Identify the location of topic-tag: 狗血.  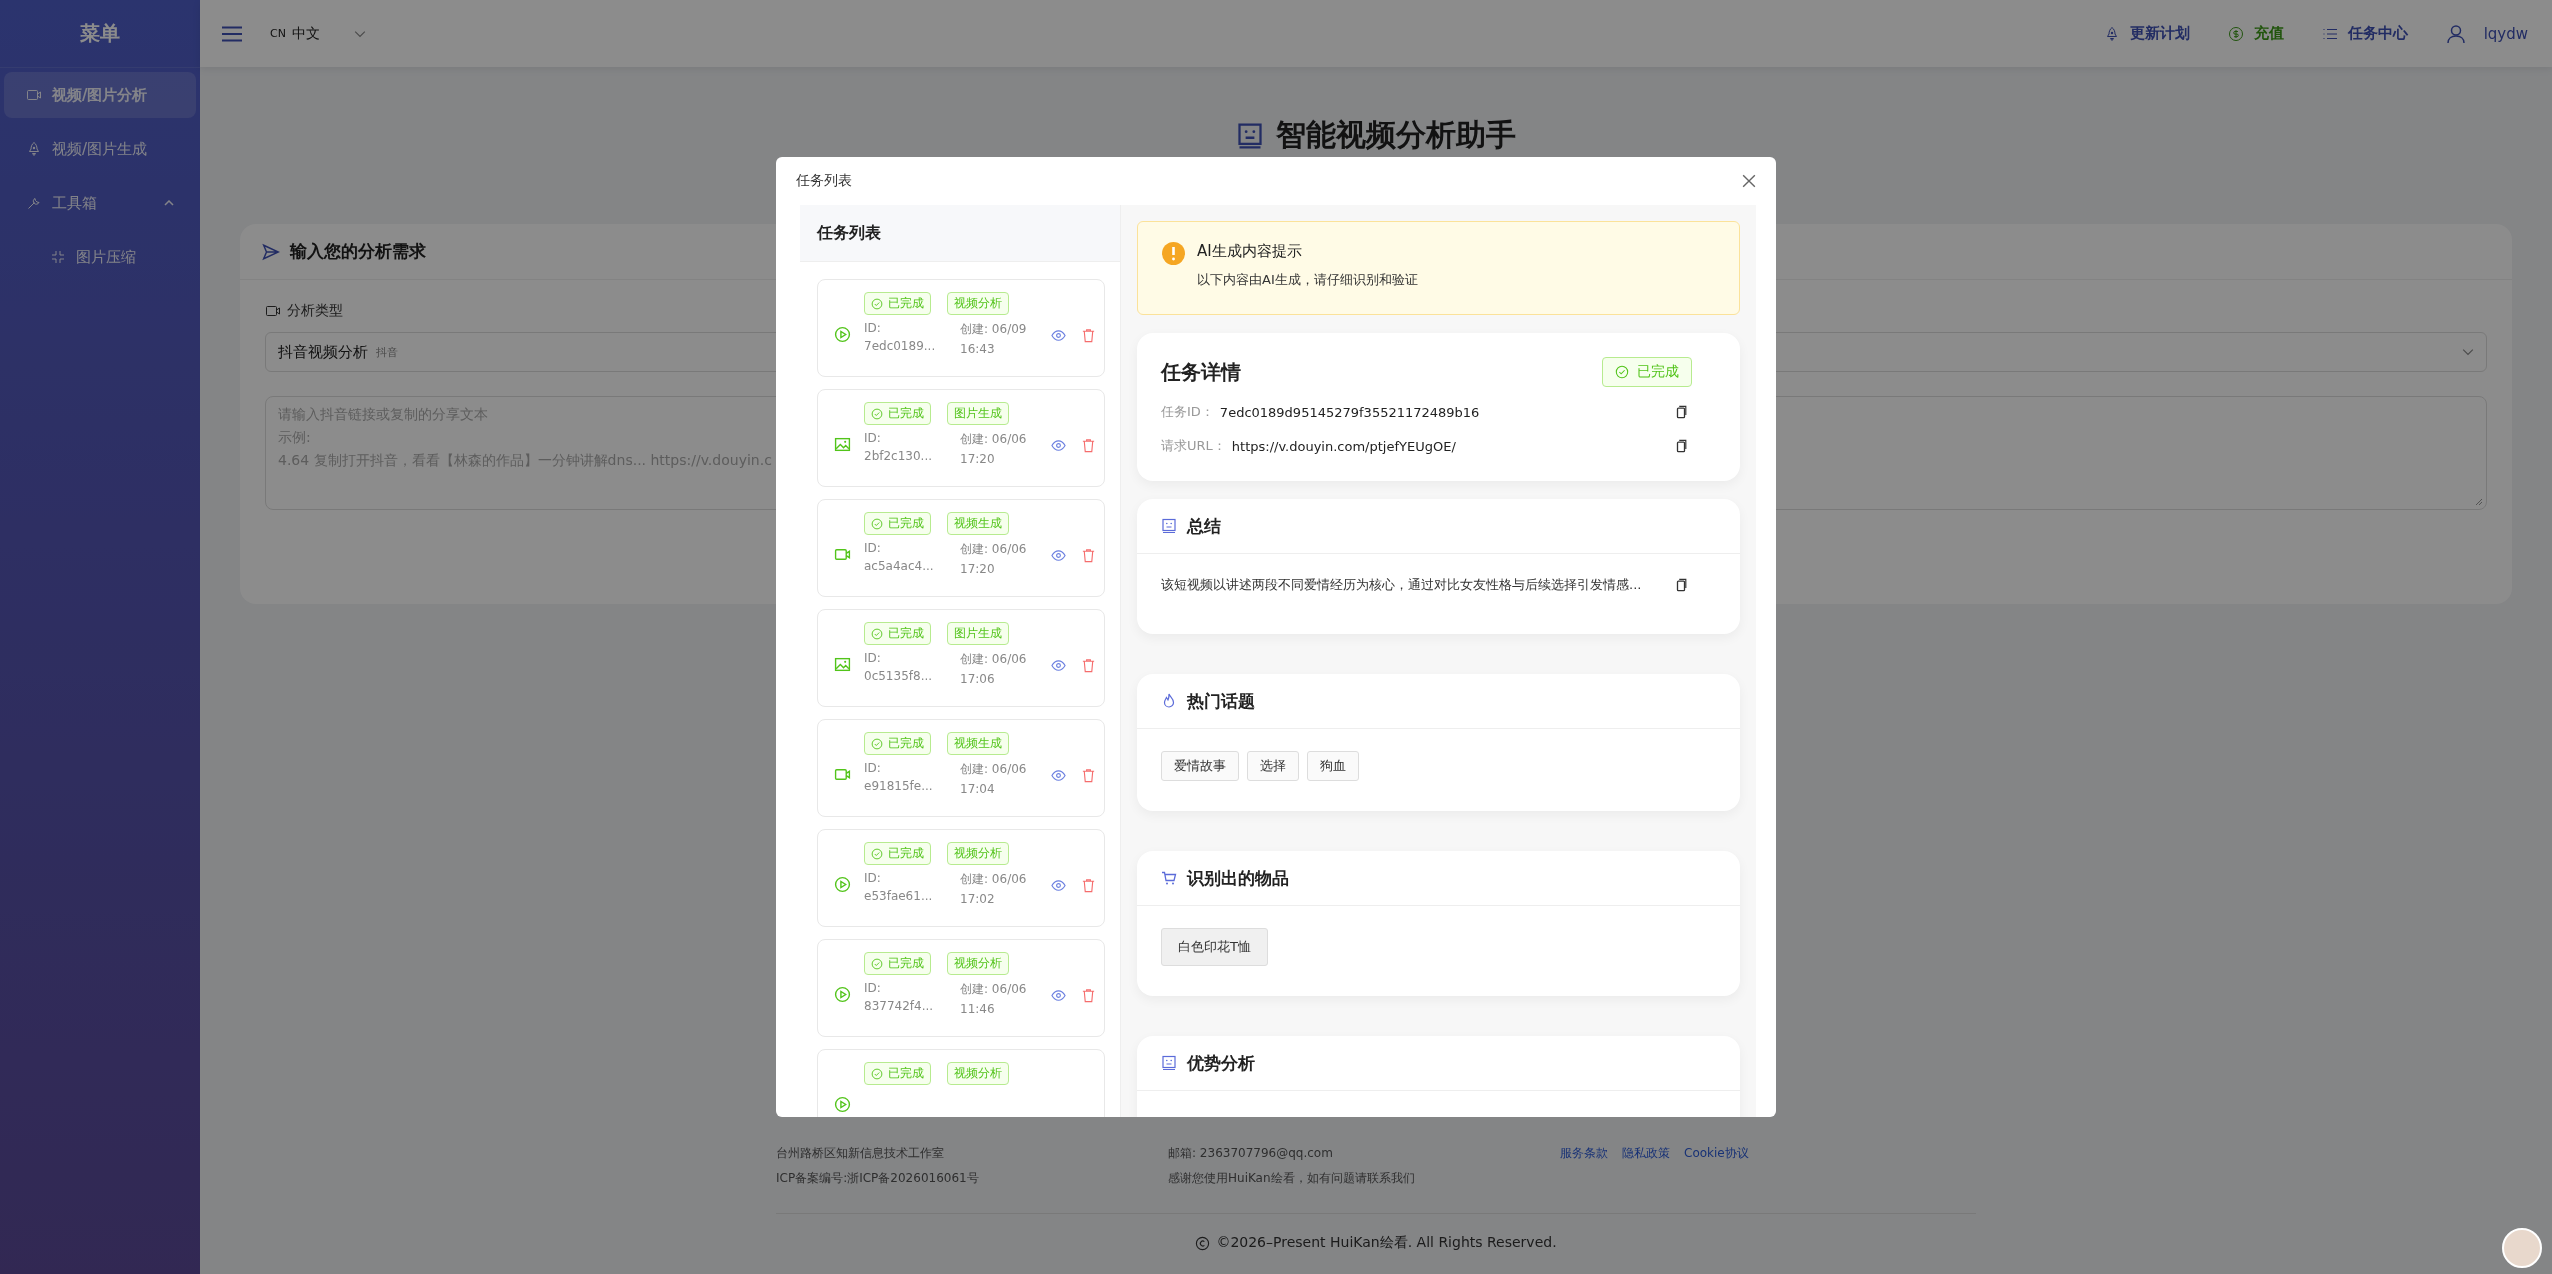
(1333, 766).